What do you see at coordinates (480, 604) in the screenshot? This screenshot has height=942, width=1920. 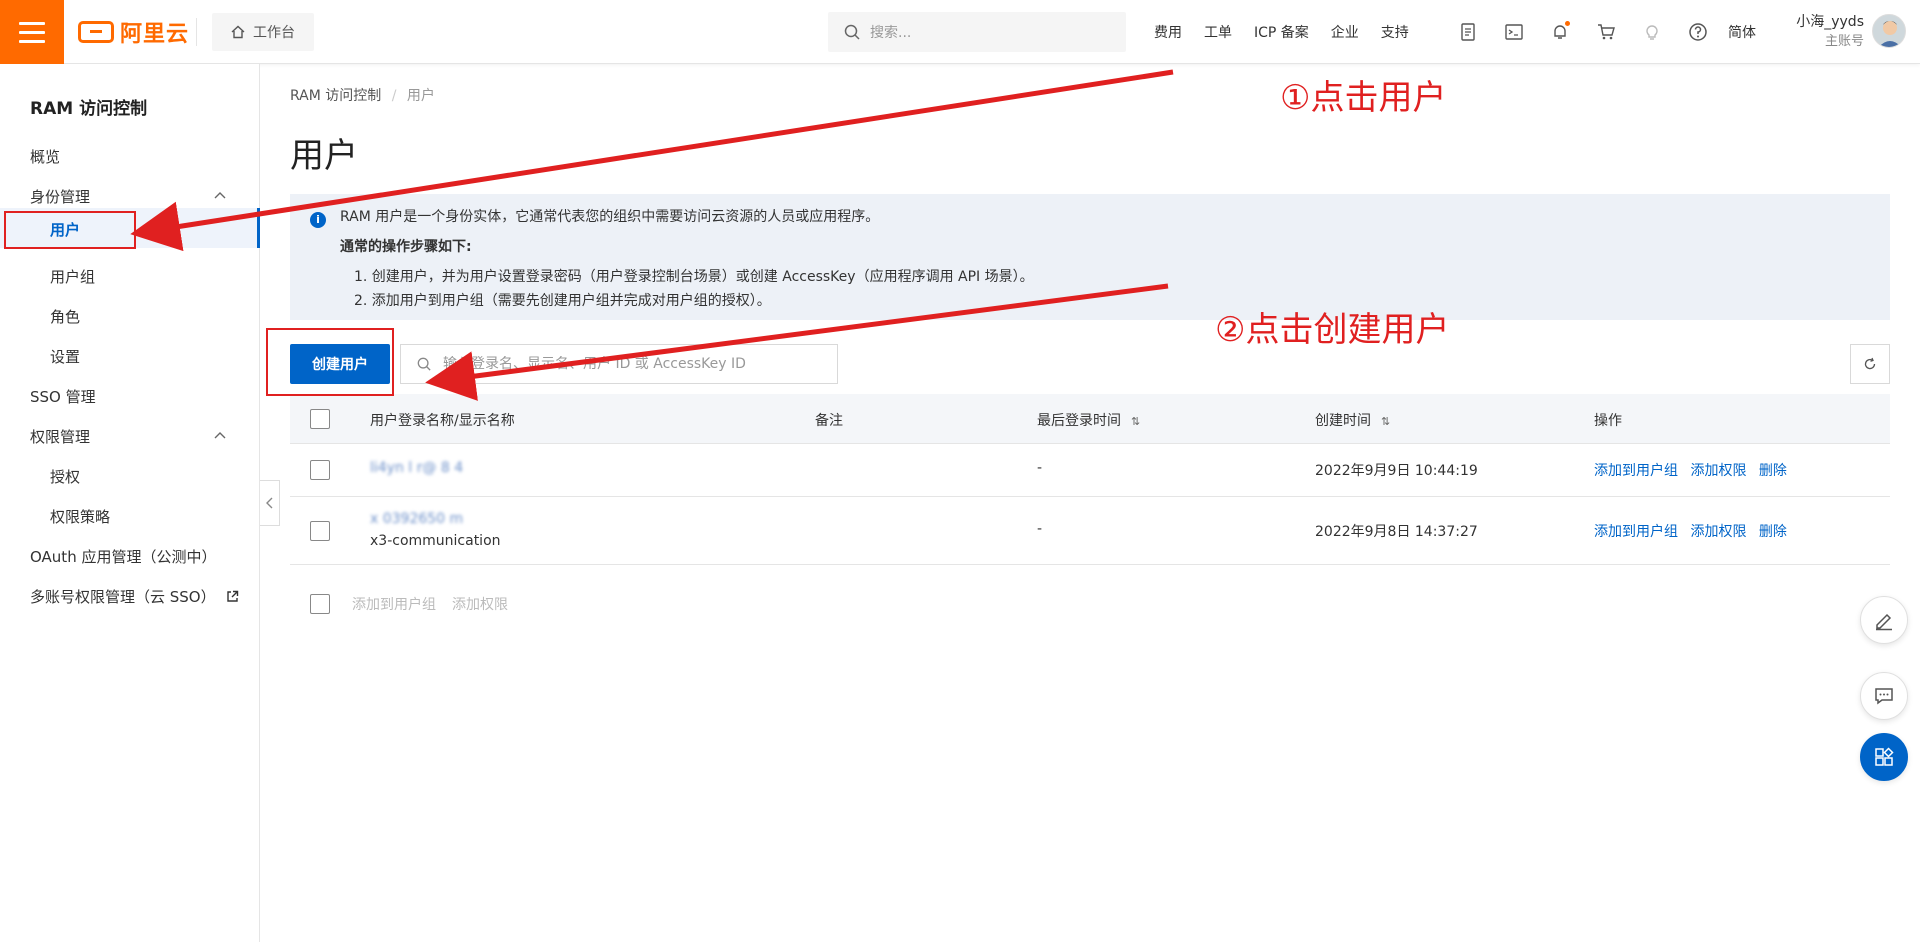 I see `batch-add-permission: 添加权限` at bounding box center [480, 604].